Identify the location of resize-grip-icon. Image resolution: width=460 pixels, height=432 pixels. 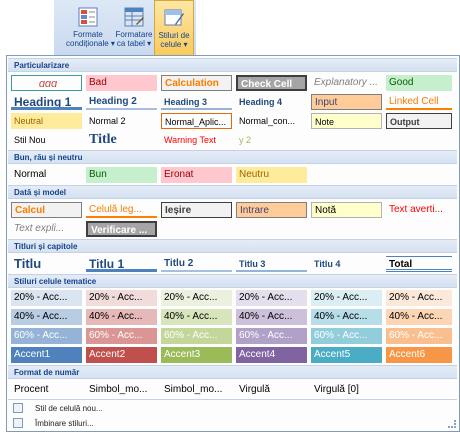
(452, 424).